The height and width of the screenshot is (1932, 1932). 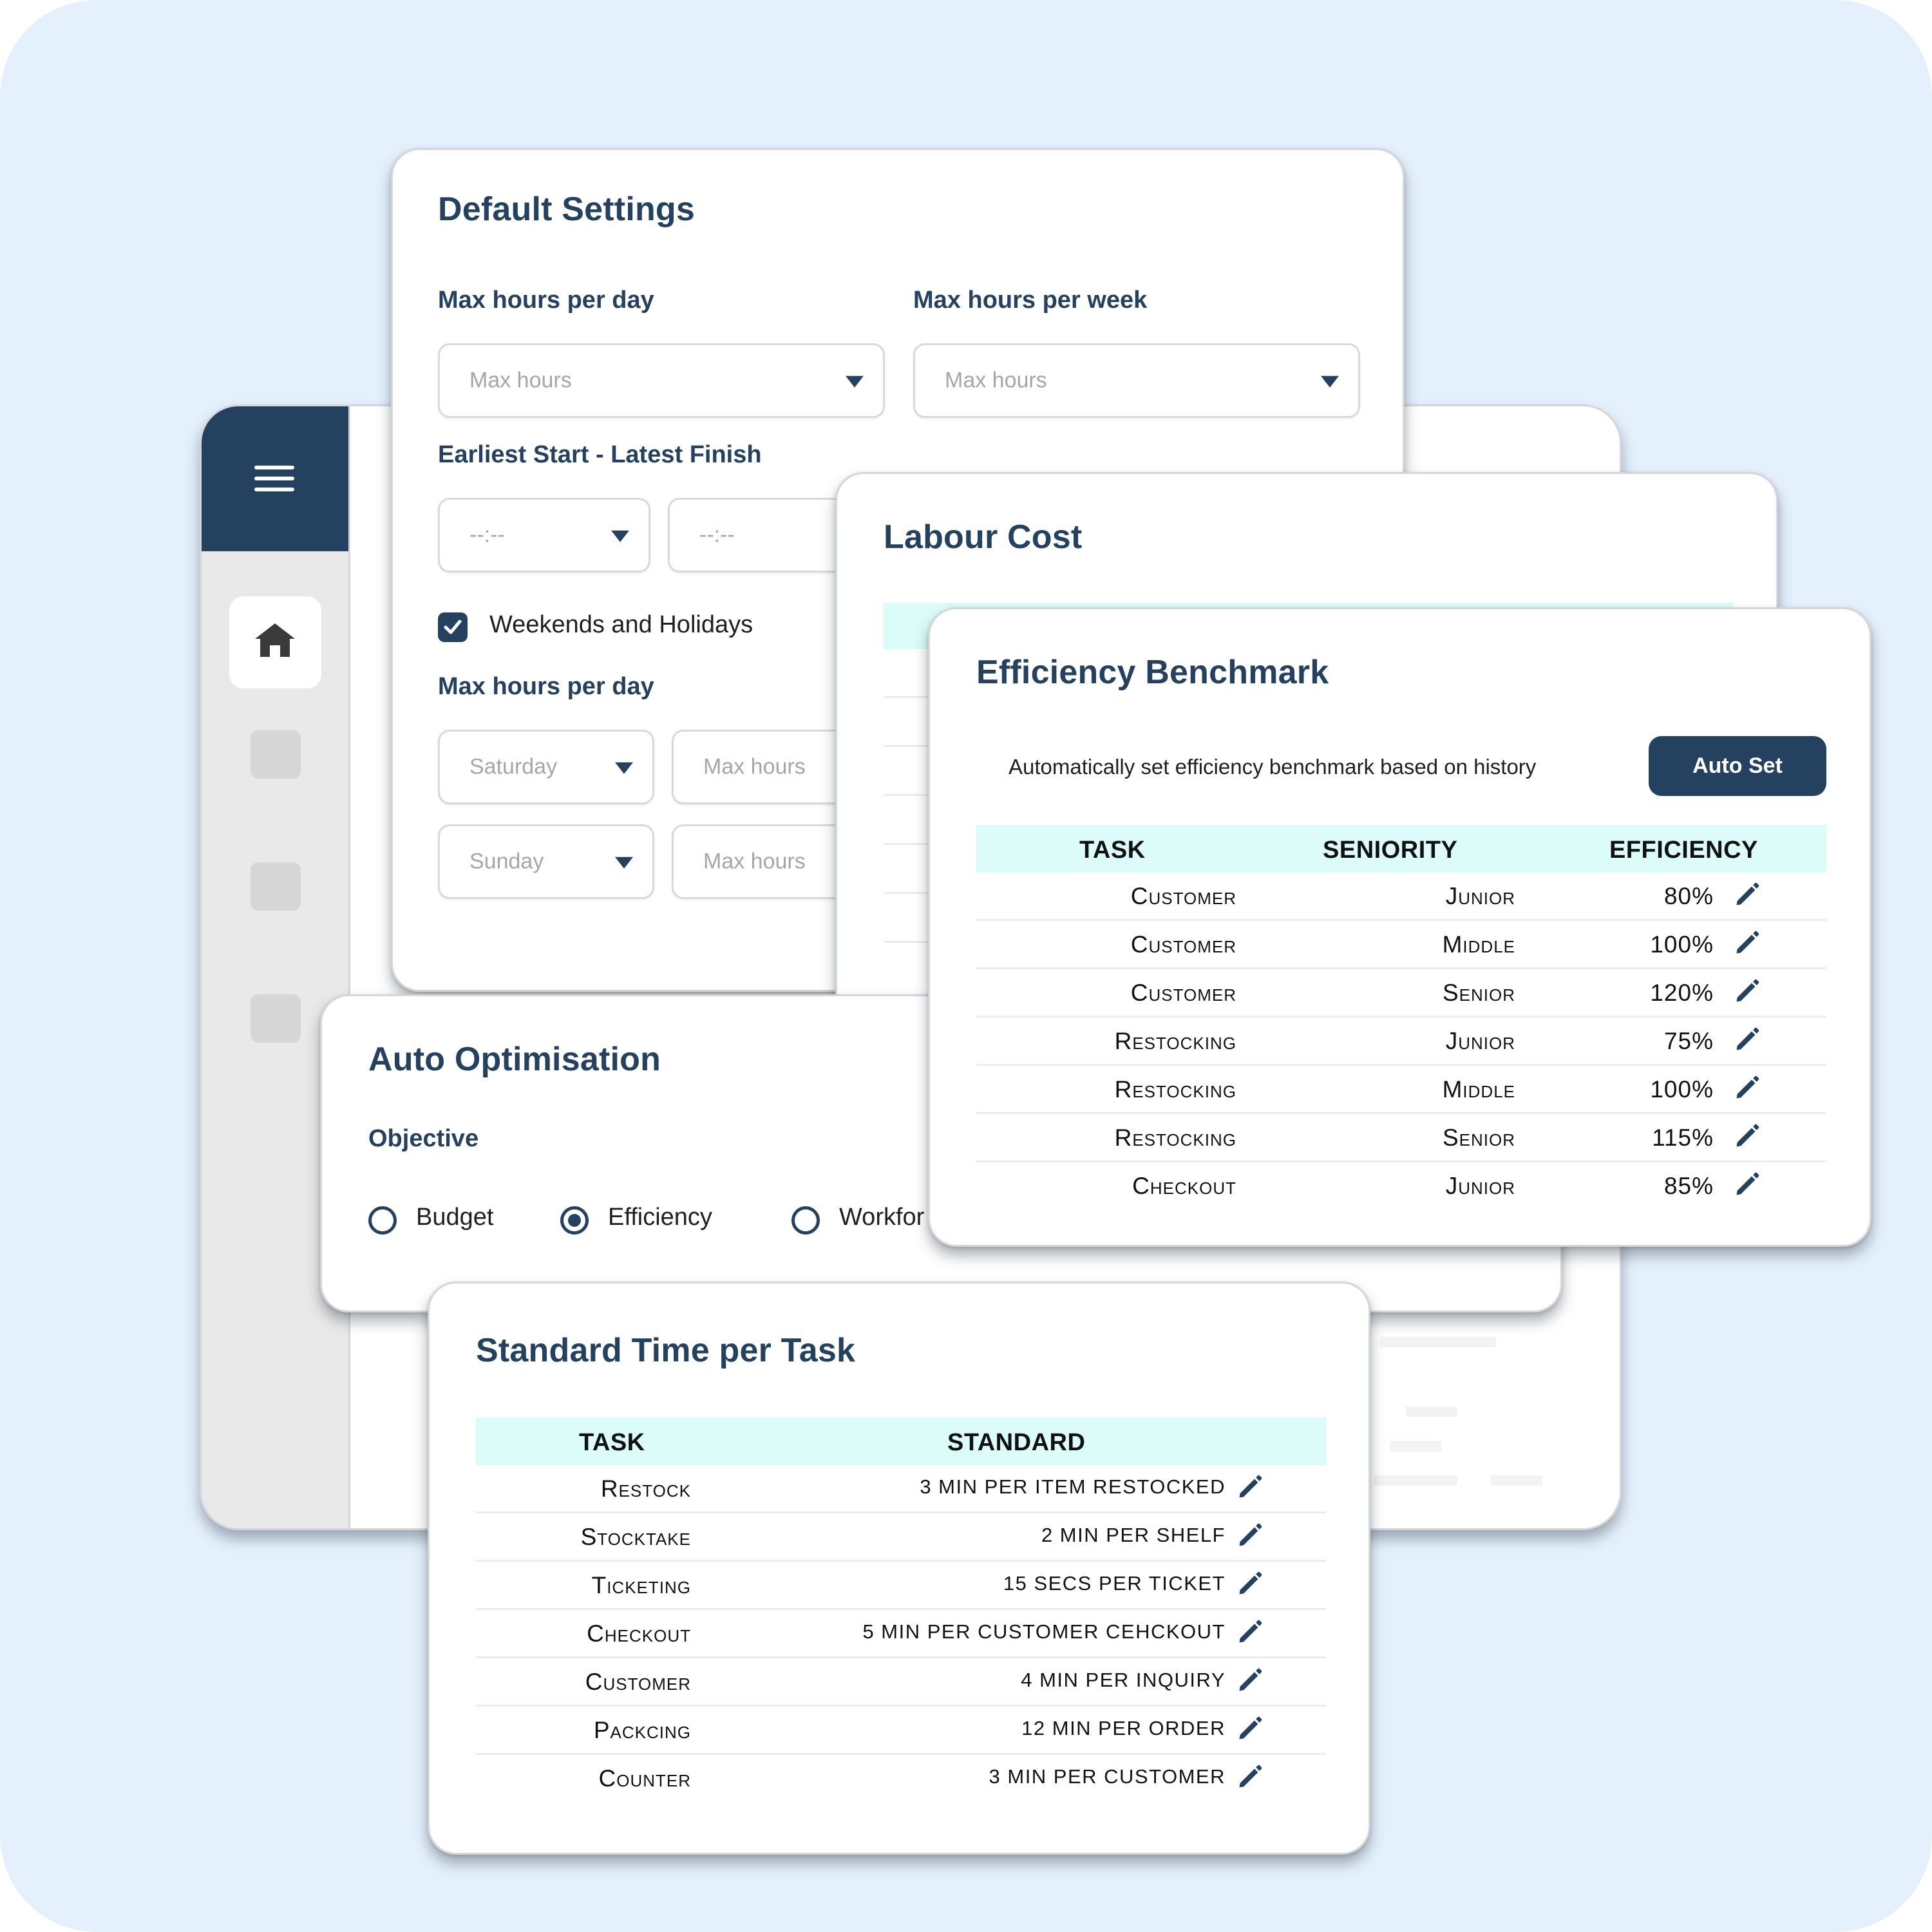 What do you see at coordinates (1682, 993) in the screenshot?
I see `efficiency-cell: 120%` at bounding box center [1682, 993].